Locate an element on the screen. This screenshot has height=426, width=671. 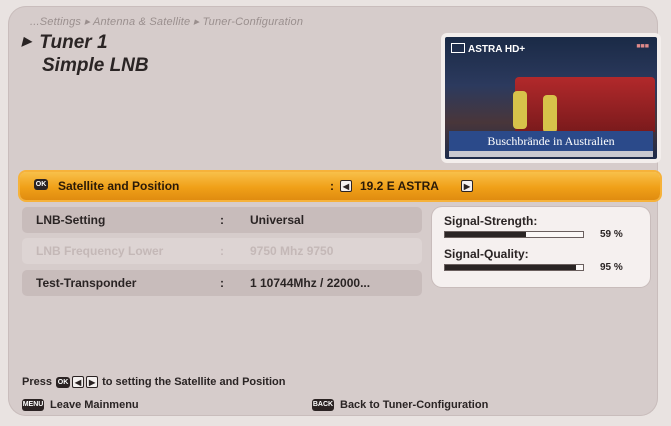
transponder-label: Test-Transponder is located at coordinates (86, 283).